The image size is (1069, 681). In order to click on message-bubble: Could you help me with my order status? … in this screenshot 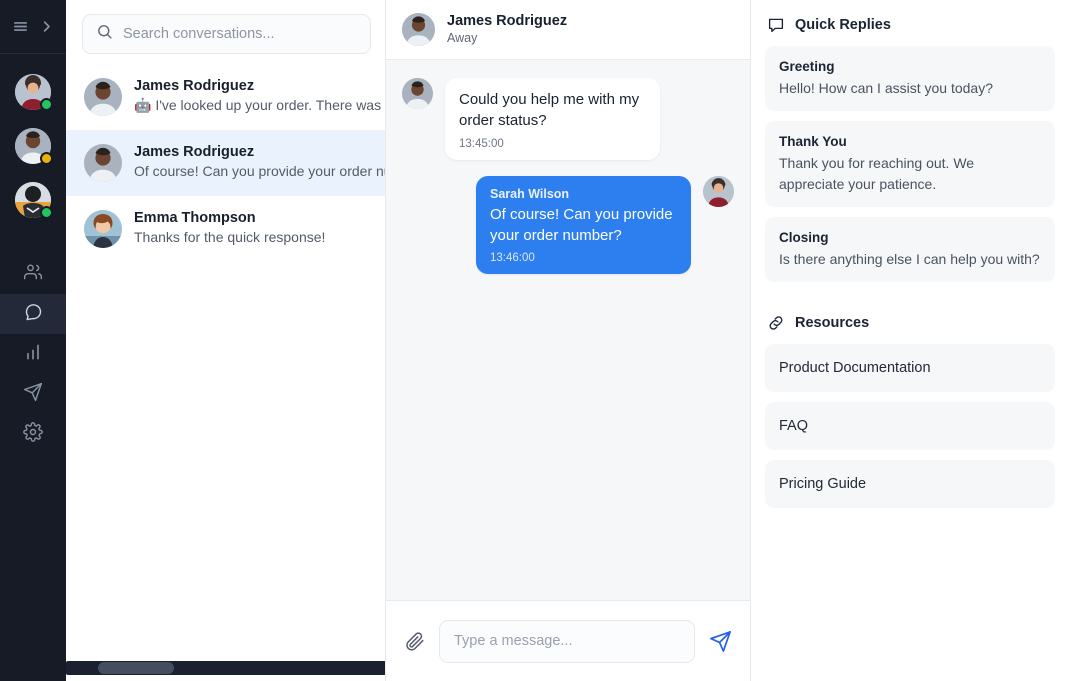, I will do `click(552, 119)`.